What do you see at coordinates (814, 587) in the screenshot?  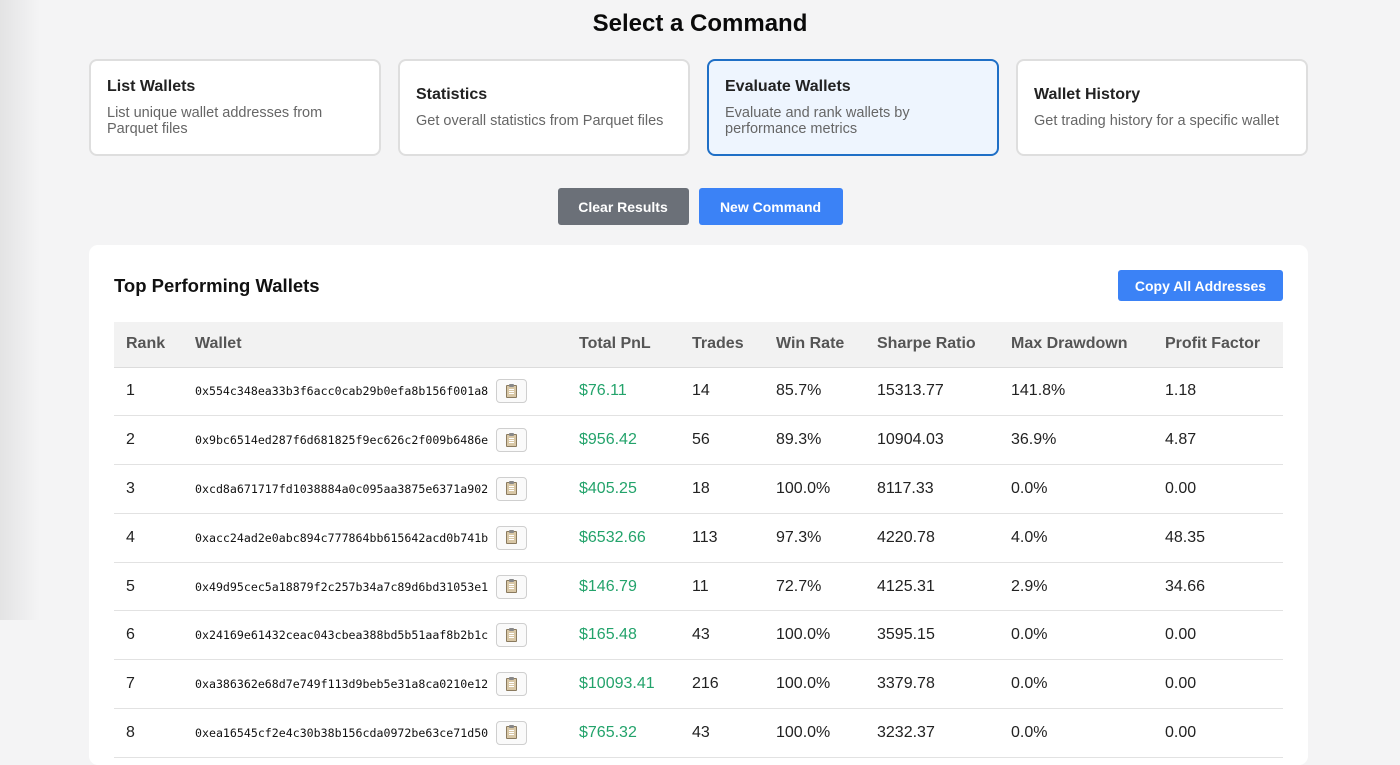 I see `win-rate-cell: 72.7%` at bounding box center [814, 587].